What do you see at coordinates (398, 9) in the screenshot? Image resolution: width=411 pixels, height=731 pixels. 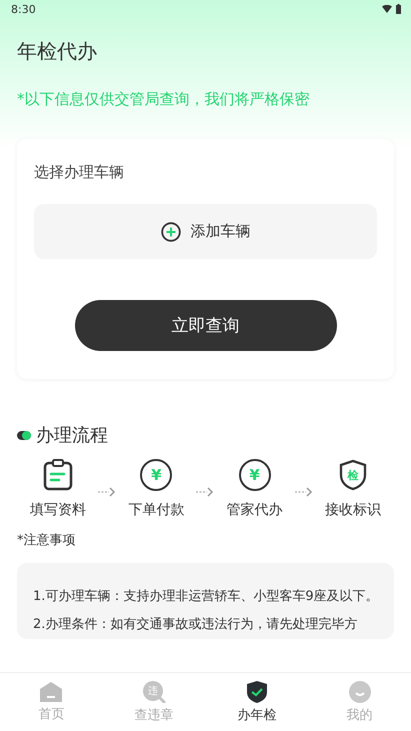 I see `battery-icon` at bounding box center [398, 9].